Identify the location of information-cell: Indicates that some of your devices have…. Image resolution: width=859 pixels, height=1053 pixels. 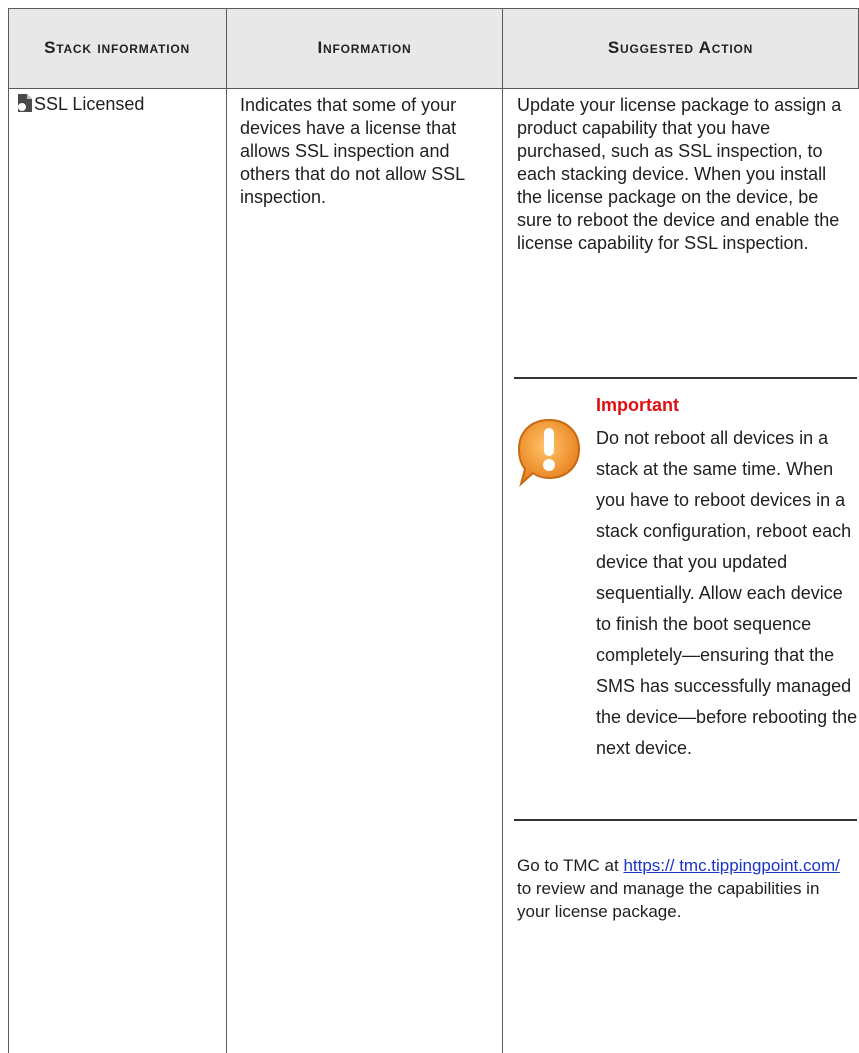
(352, 151).